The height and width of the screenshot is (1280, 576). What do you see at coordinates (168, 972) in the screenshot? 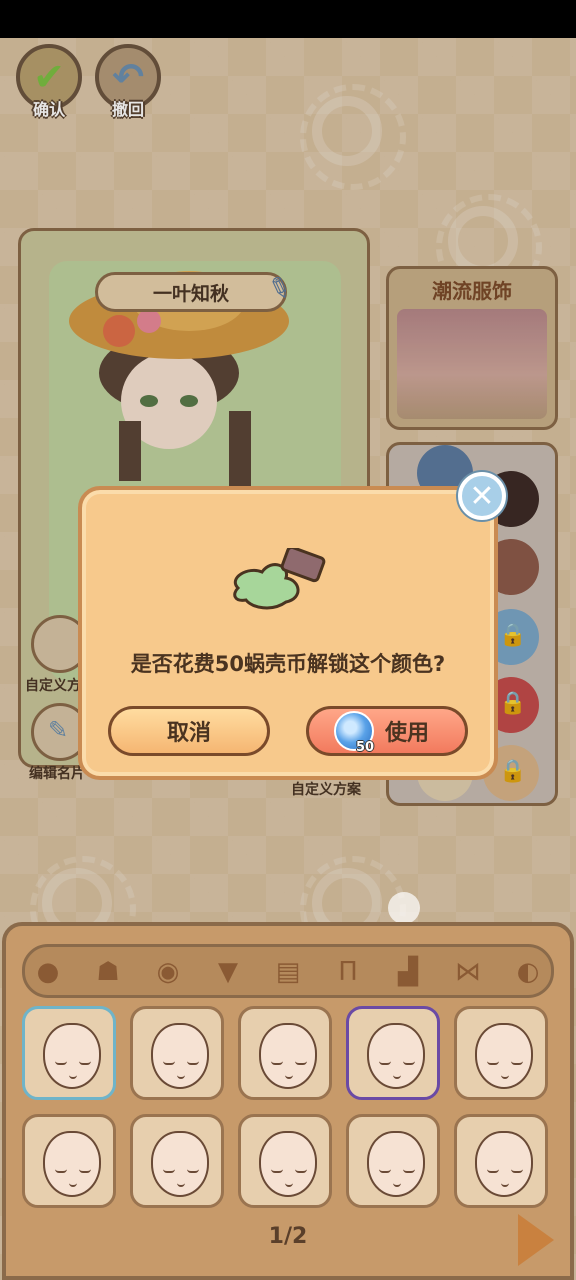
I see `eye-icon: ◉` at bounding box center [168, 972].